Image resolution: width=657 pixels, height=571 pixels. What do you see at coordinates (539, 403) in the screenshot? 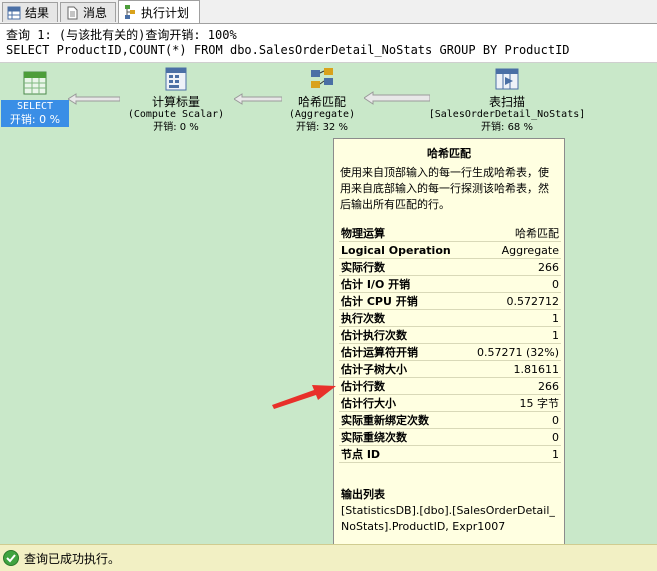
I see `property-value: 15 字节` at bounding box center [539, 403].